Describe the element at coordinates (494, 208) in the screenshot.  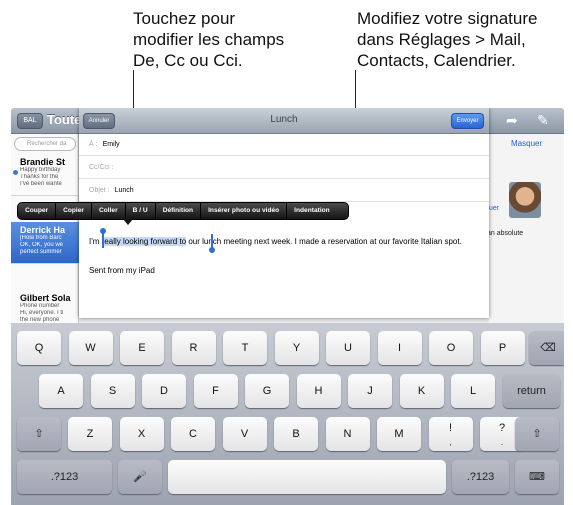
I see `message-link-fragment: uer` at that location.